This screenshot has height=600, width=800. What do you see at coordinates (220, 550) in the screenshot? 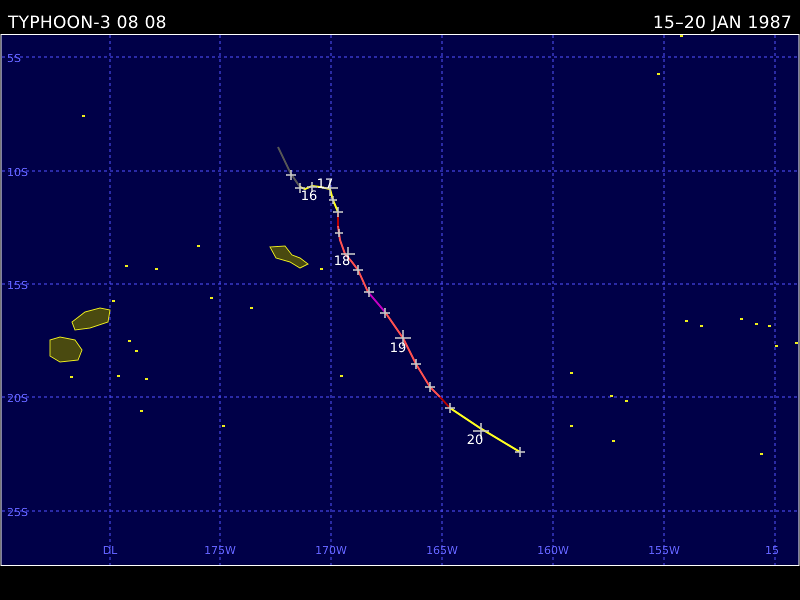
I see `longitude-label: 175W` at bounding box center [220, 550].